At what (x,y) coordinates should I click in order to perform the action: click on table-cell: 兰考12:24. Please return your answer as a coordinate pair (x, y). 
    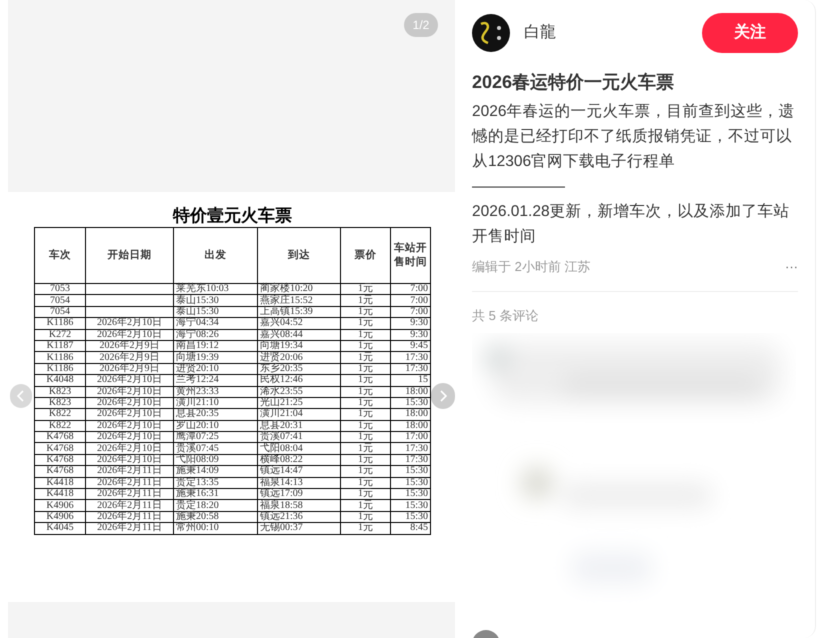
    Looking at the image, I should click on (216, 381).